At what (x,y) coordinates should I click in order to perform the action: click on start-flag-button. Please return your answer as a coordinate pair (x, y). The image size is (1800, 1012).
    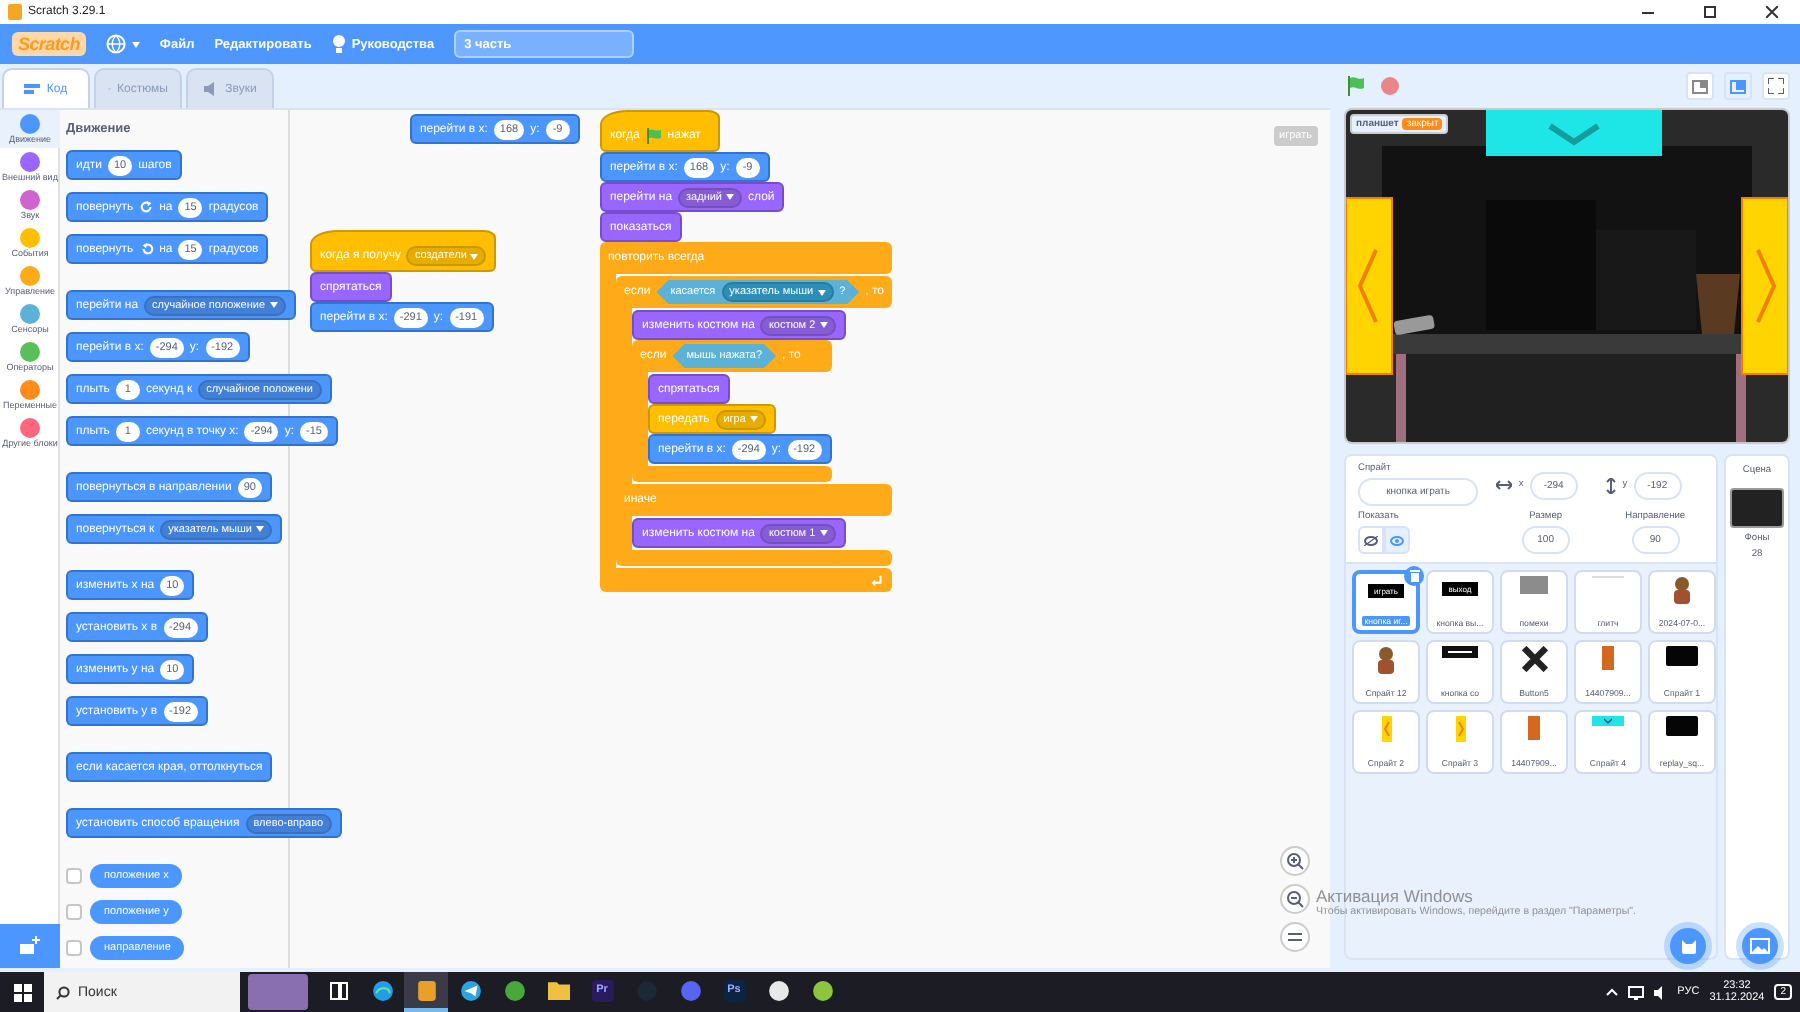
    Looking at the image, I should click on (1356, 86).